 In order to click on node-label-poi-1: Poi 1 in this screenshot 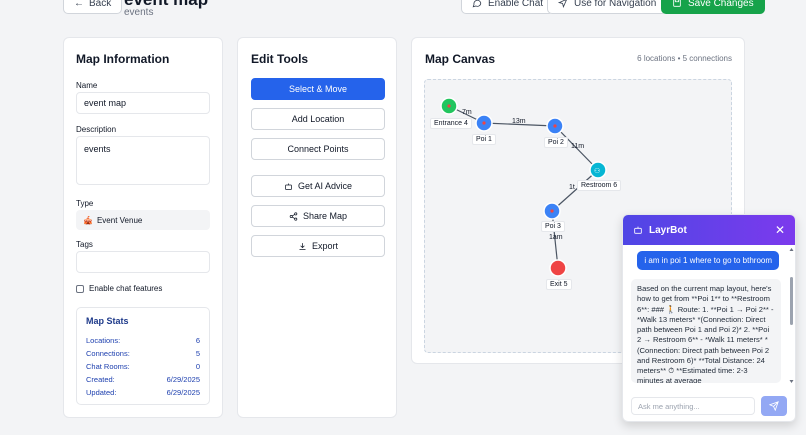, I will do `click(484, 139)`.